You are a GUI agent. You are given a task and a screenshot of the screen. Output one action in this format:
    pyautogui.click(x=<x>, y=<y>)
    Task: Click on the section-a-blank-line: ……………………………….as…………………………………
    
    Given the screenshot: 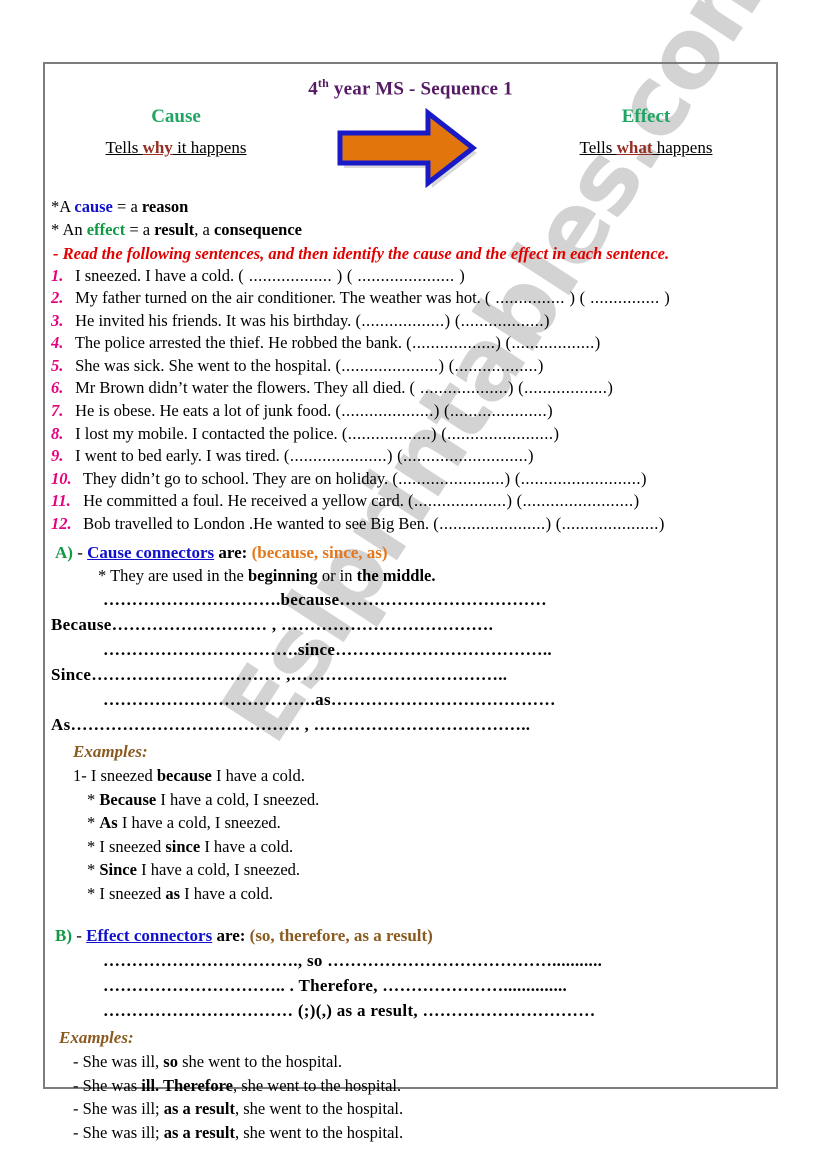 What is the action you would take?
    pyautogui.click(x=410, y=699)
    